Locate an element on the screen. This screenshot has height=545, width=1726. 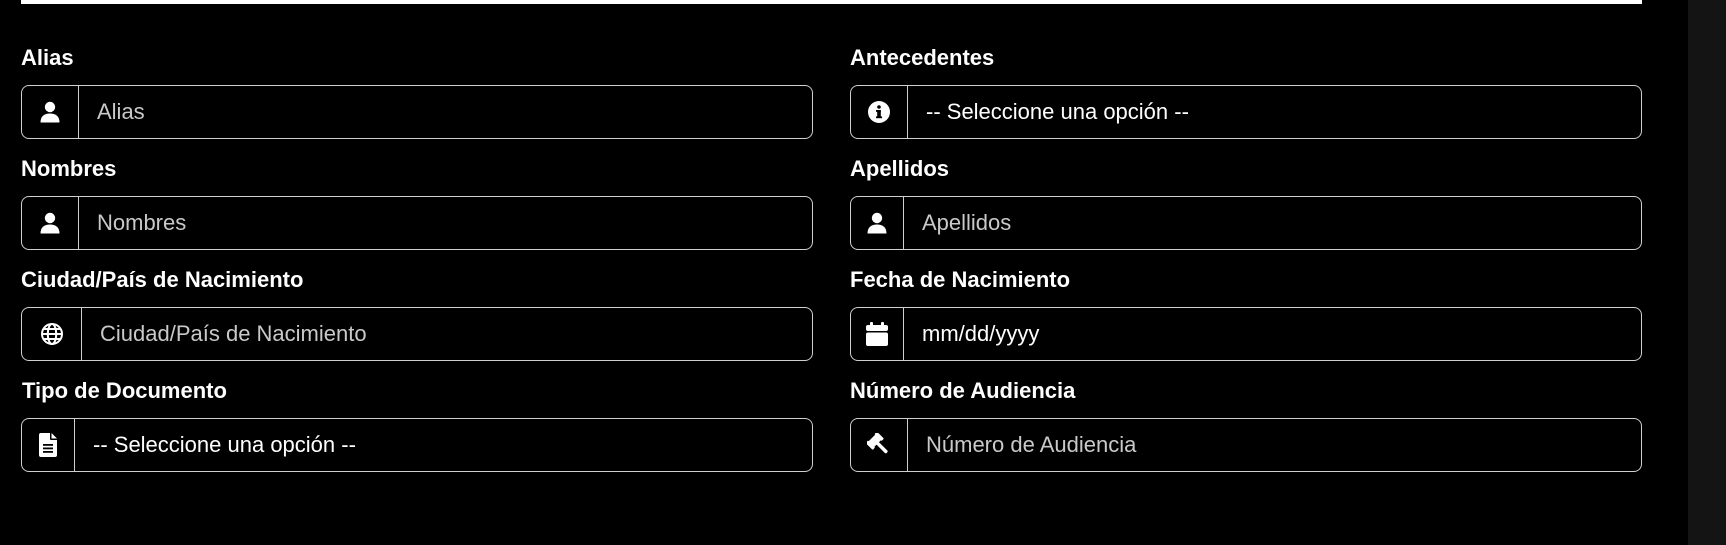
top-divider is located at coordinates (831, 2).